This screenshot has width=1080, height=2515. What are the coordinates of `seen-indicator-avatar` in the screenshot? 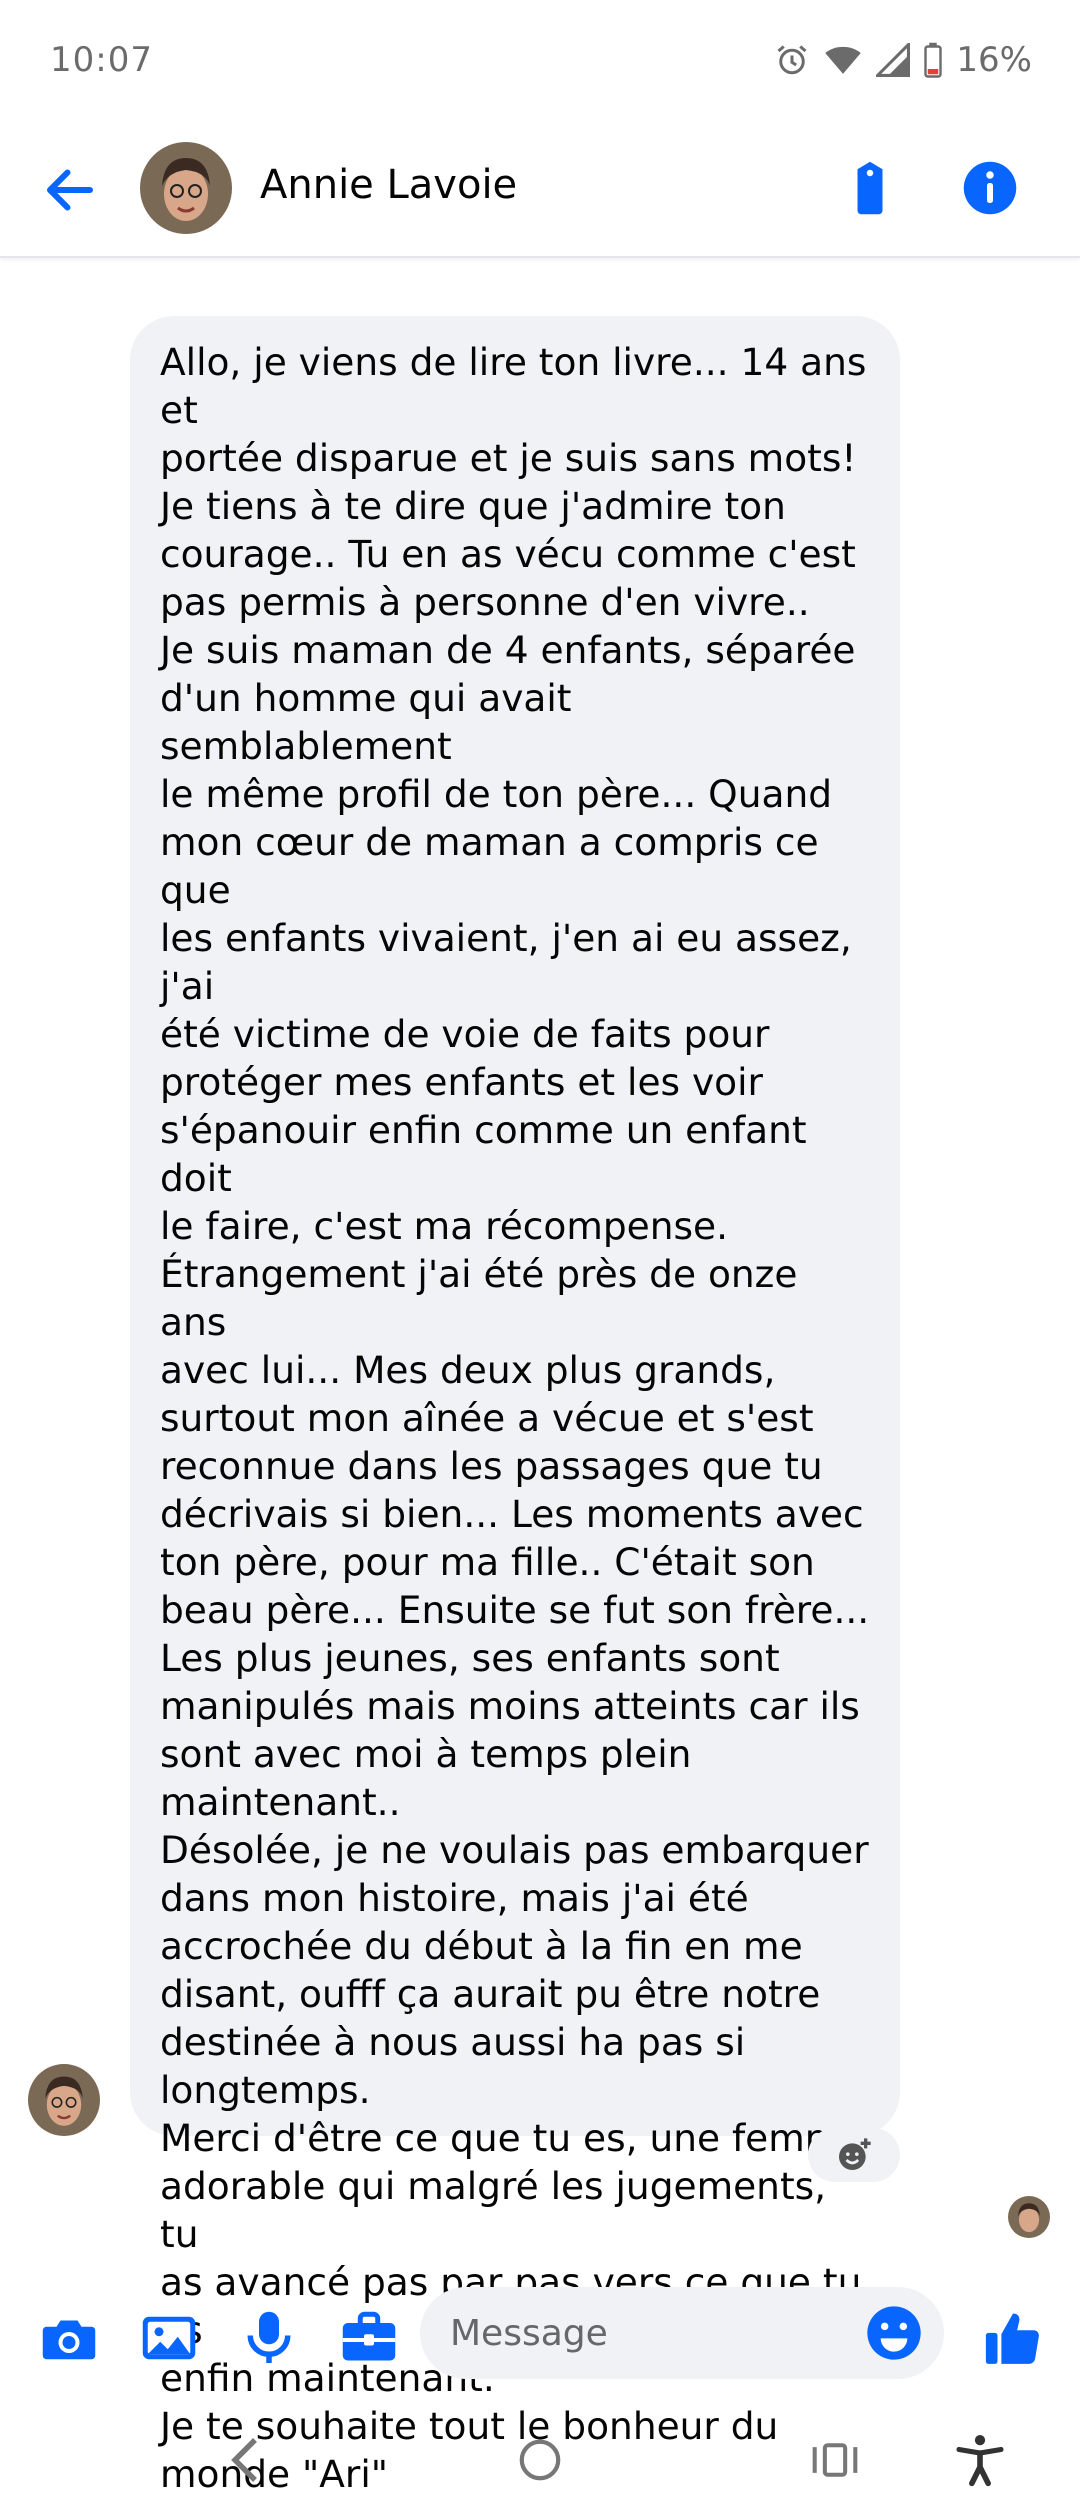 It's located at (1029, 2217).